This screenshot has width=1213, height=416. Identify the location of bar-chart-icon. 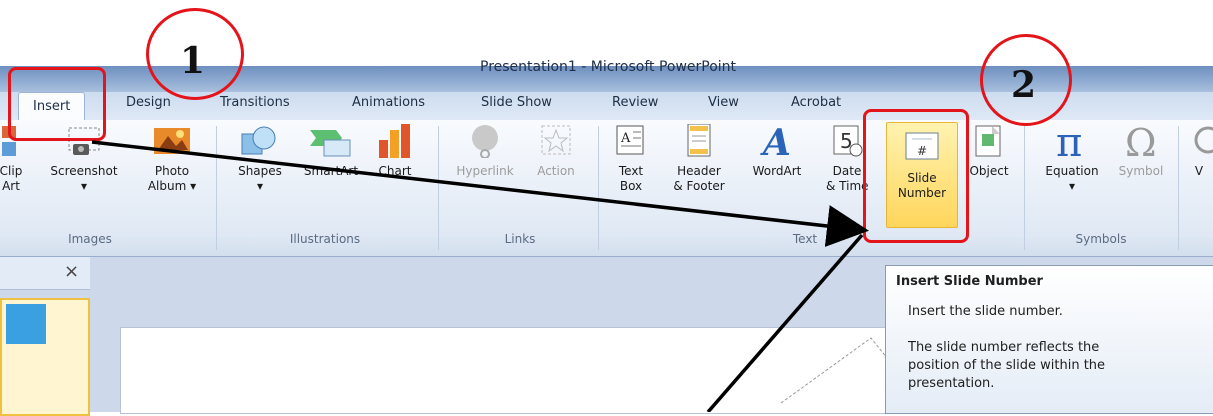
(395, 141).